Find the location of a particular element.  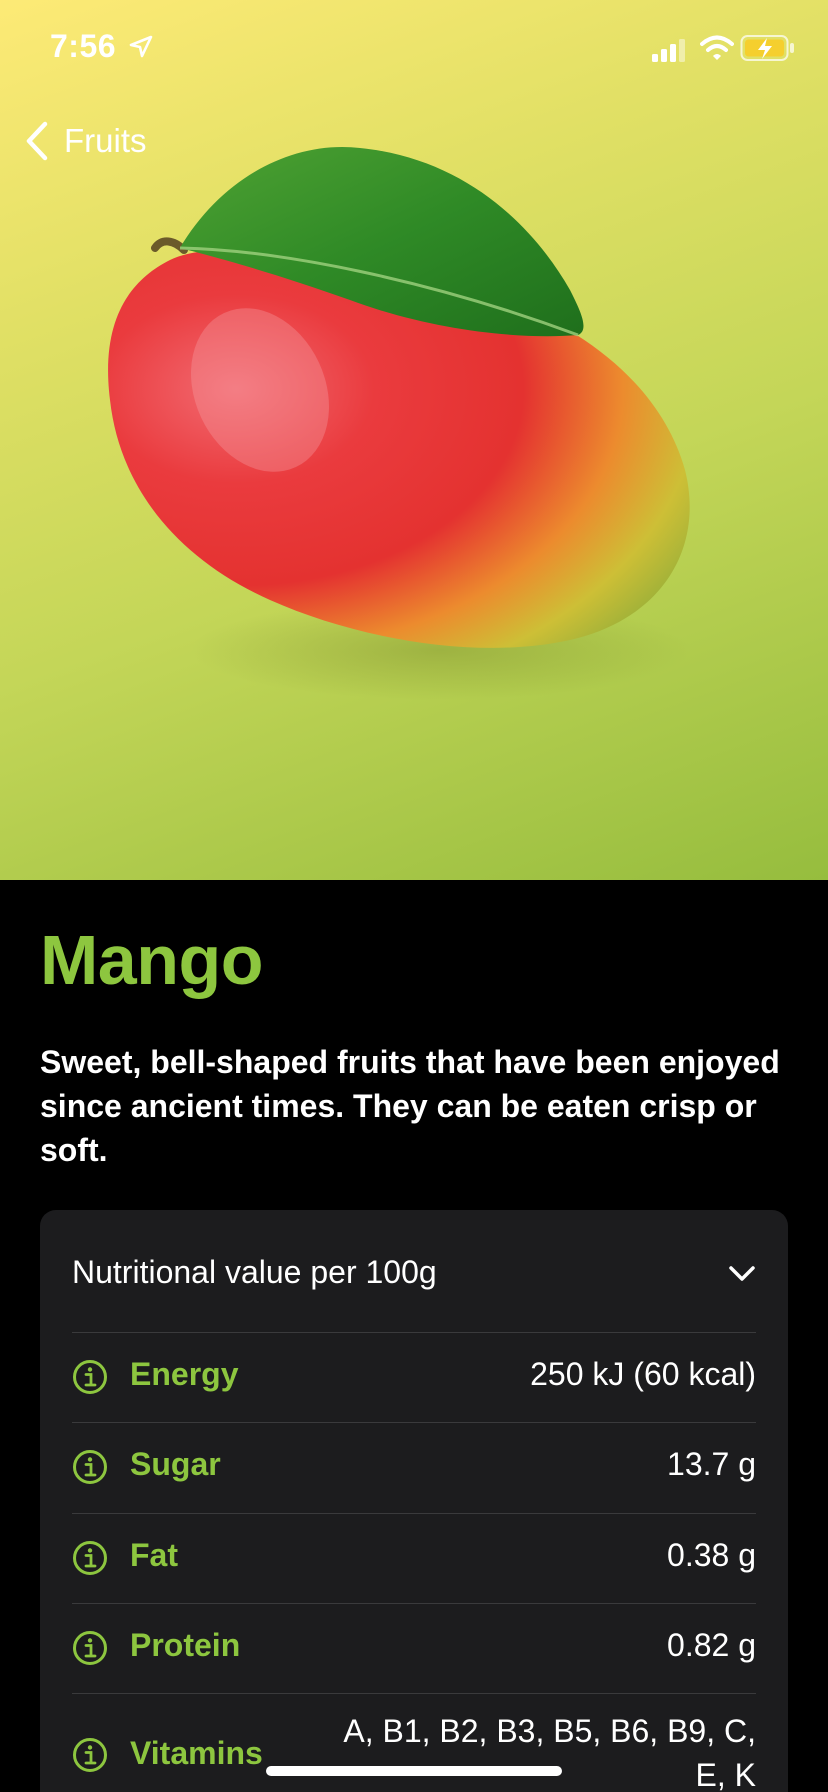

nutrient-row-fat: Fat 0.38 g is located at coordinates (414, 1558).